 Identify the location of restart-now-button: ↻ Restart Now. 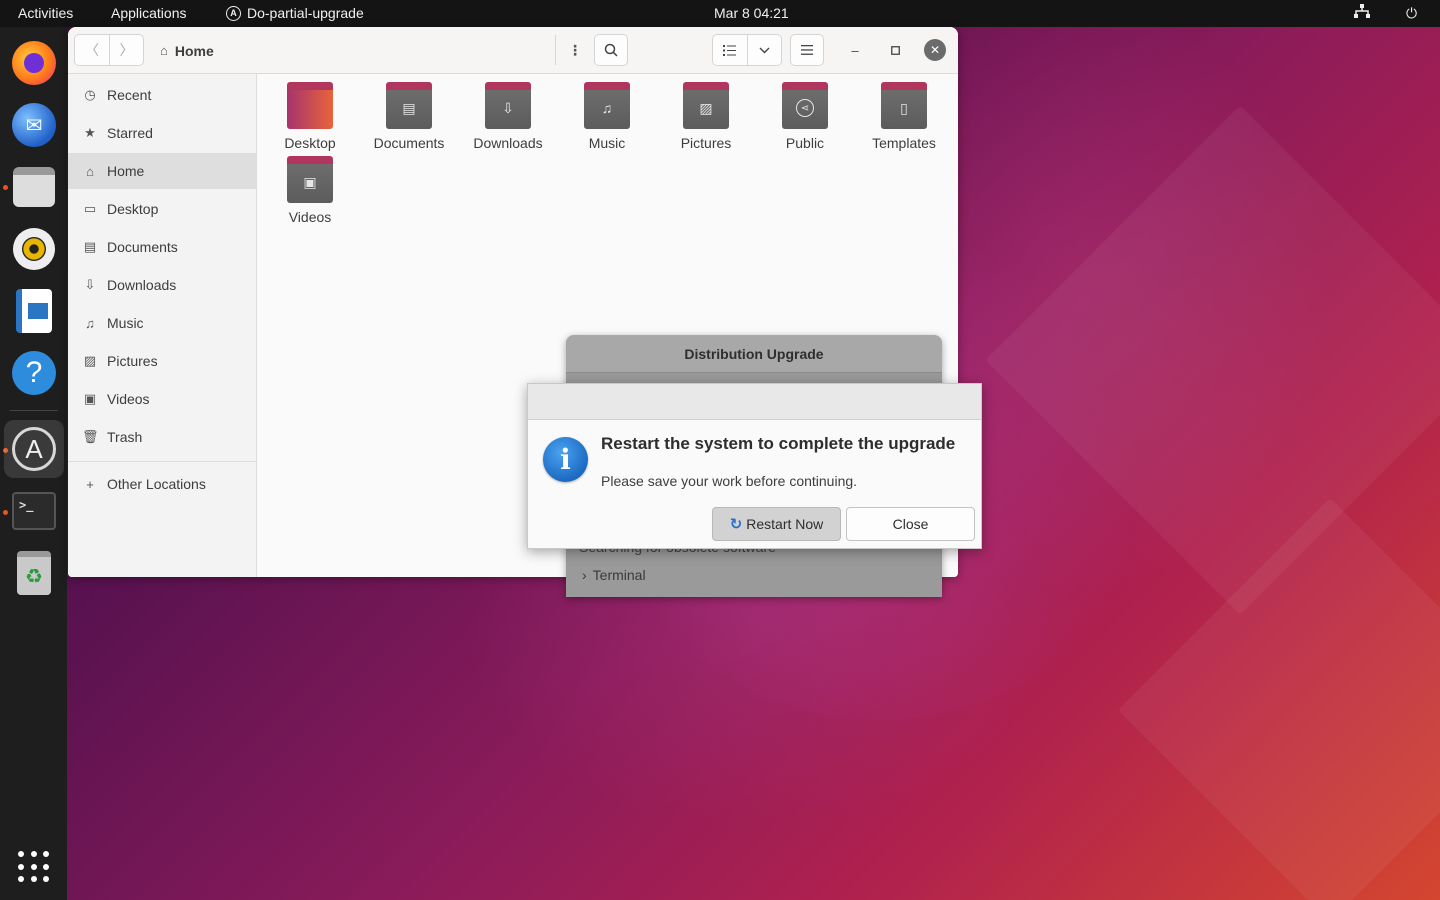
(776, 524).